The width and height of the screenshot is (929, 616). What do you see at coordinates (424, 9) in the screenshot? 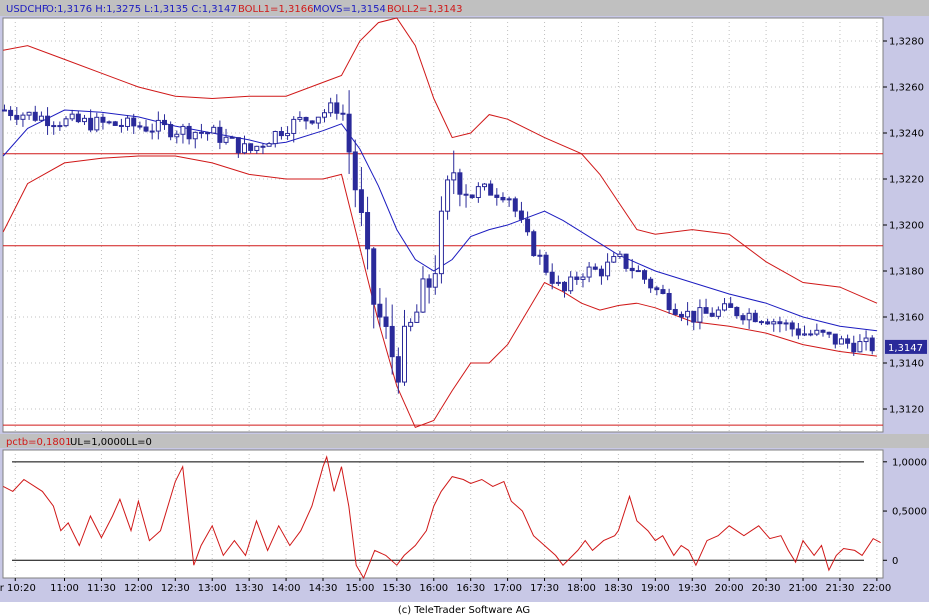
I see `header-boll2: BOLL2=1,3143` at bounding box center [424, 9].